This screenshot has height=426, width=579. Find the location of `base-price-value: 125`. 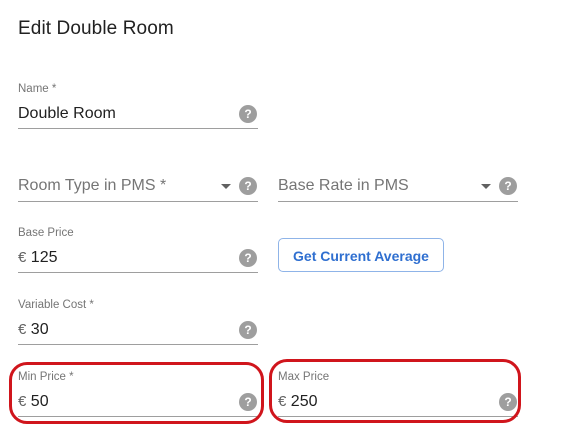

base-price-value: 125 is located at coordinates (44, 257).